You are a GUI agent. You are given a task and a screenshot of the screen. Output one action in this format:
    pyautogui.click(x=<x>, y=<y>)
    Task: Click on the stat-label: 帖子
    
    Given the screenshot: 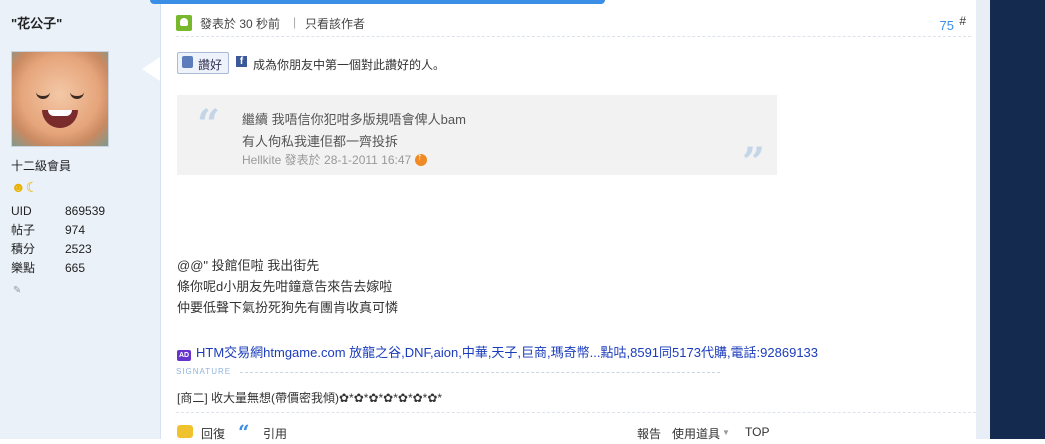 What is the action you would take?
    pyautogui.click(x=23, y=230)
    